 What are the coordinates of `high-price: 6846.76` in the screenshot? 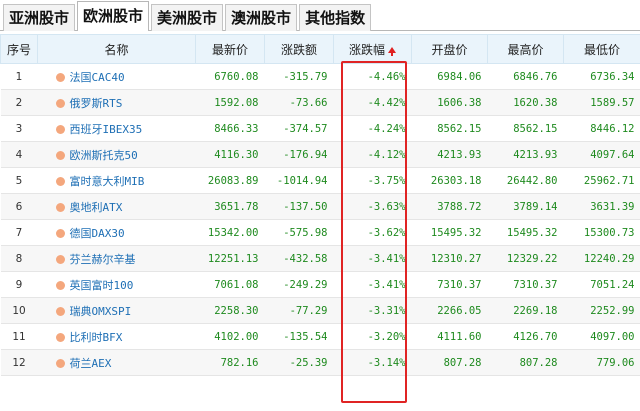 It's located at (525, 76).